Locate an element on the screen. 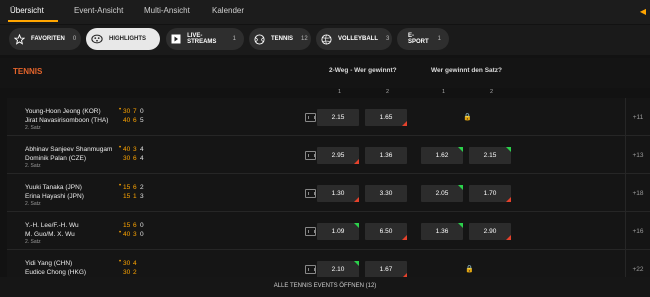 This screenshot has height=297, width=650. market-header-set-winner: Wer gewinnt den Satz? is located at coordinates (467, 70).